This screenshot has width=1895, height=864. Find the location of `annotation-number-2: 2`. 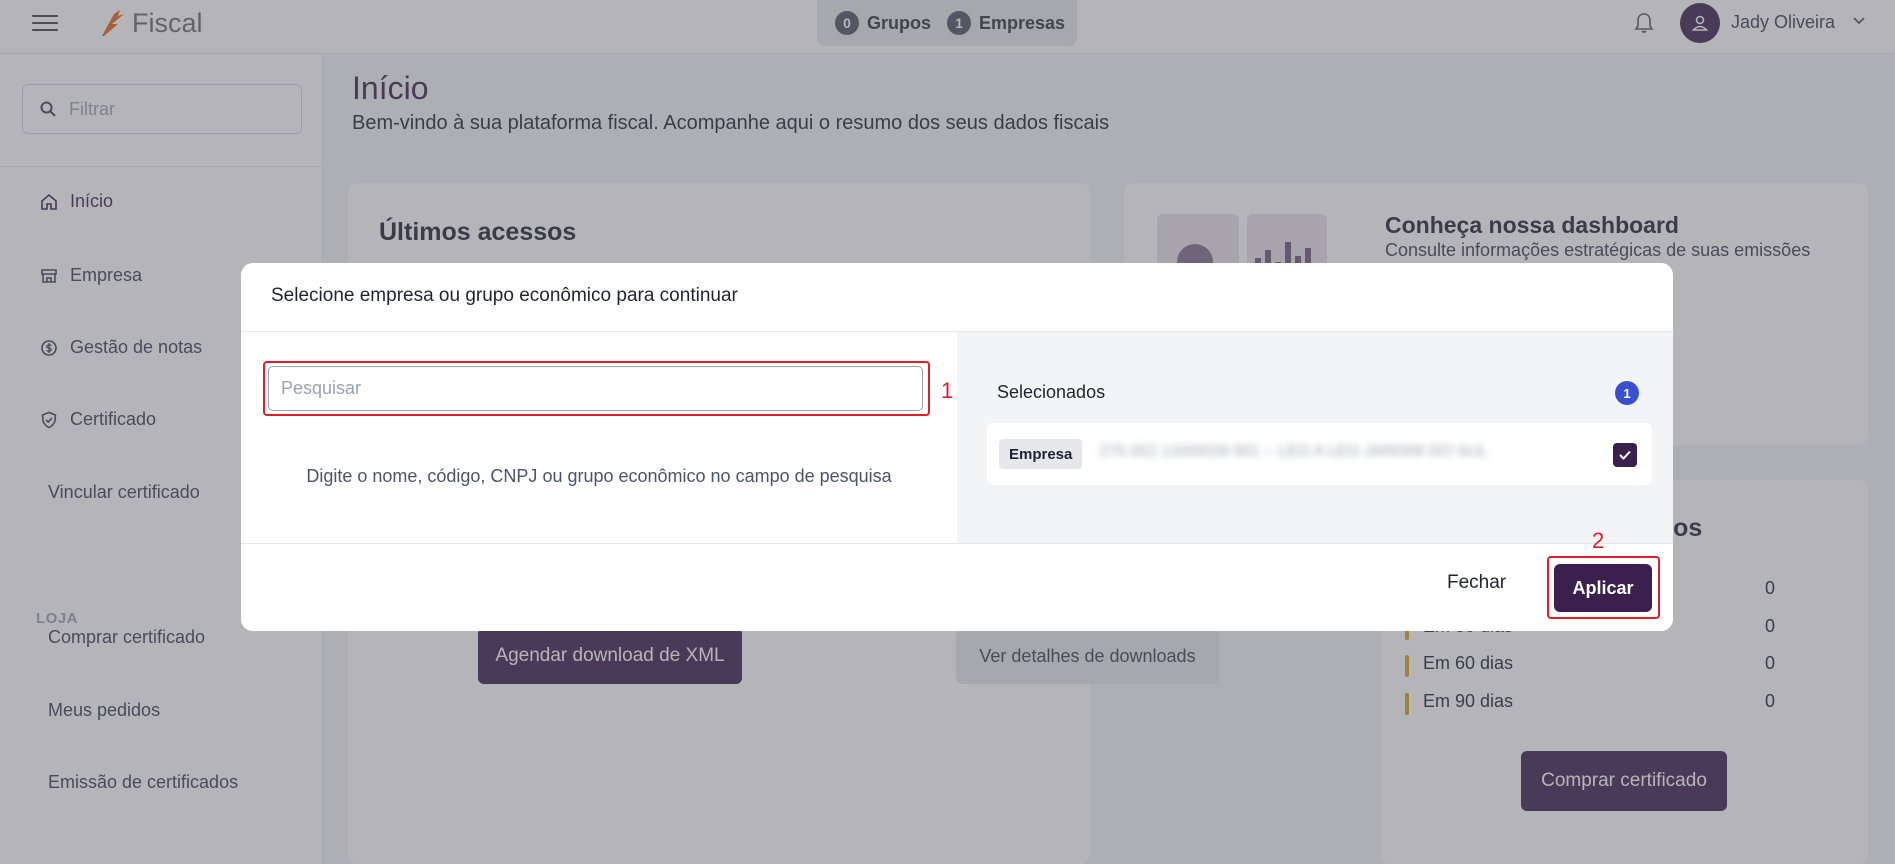

annotation-number-2: 2 is located at coordinates (1598, 540).